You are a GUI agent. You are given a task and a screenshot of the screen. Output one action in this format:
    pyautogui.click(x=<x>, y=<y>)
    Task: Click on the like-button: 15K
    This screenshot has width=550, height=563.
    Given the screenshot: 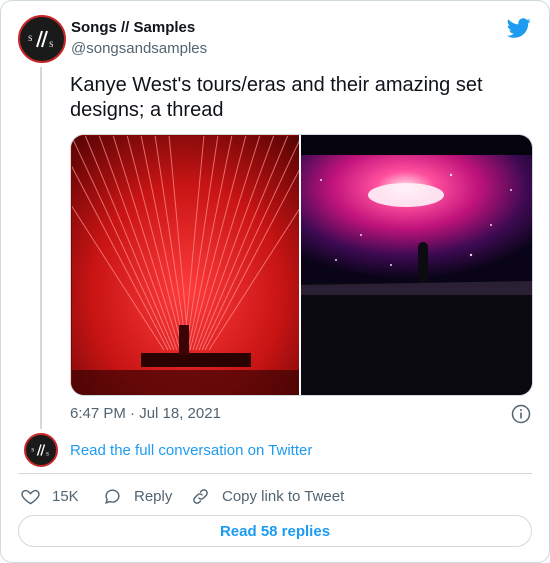 What is the action you would take?
    pyautogui.click(x=50, y=496)
    